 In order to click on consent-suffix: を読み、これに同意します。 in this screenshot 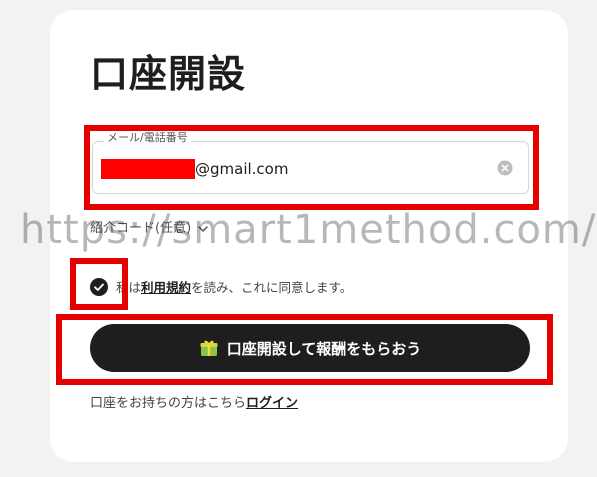, I will do `click(272, 287)`.